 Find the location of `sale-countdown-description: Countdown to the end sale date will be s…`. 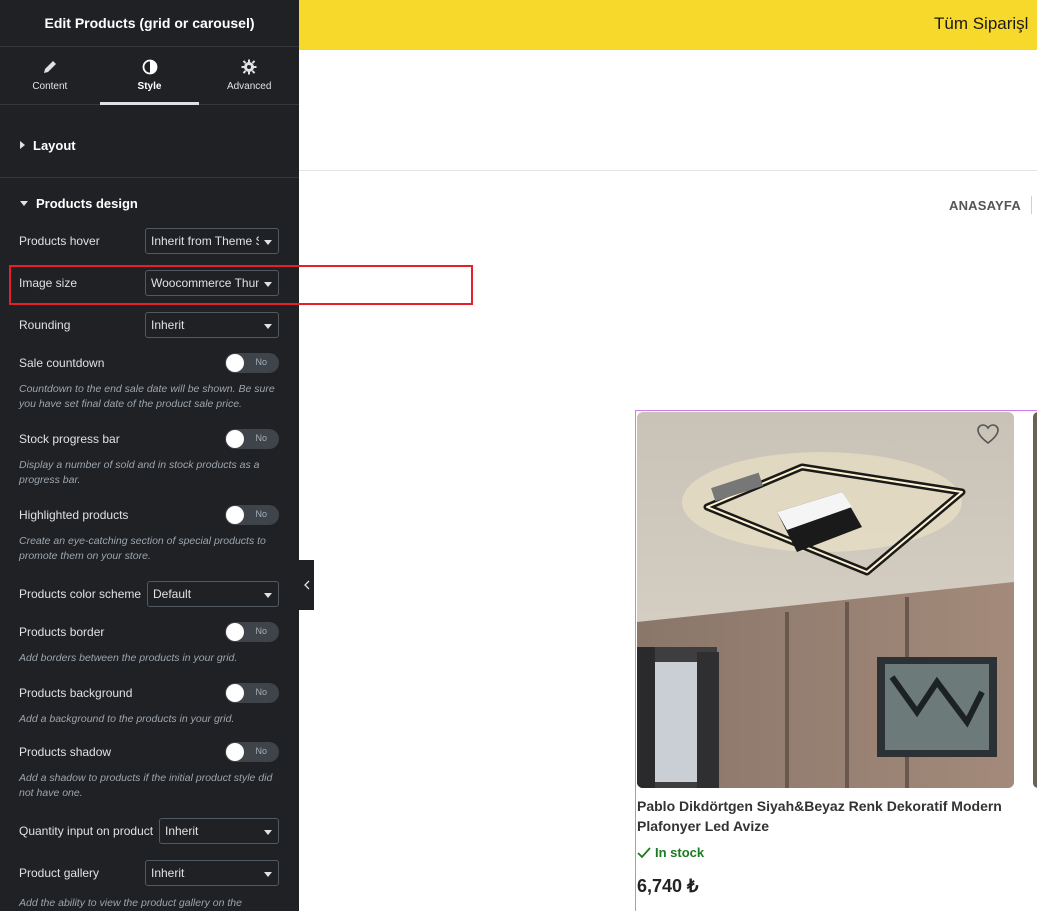

sale-countdown-description: Countdown to the end sale date will be s… is located at coordinates (147, 396).